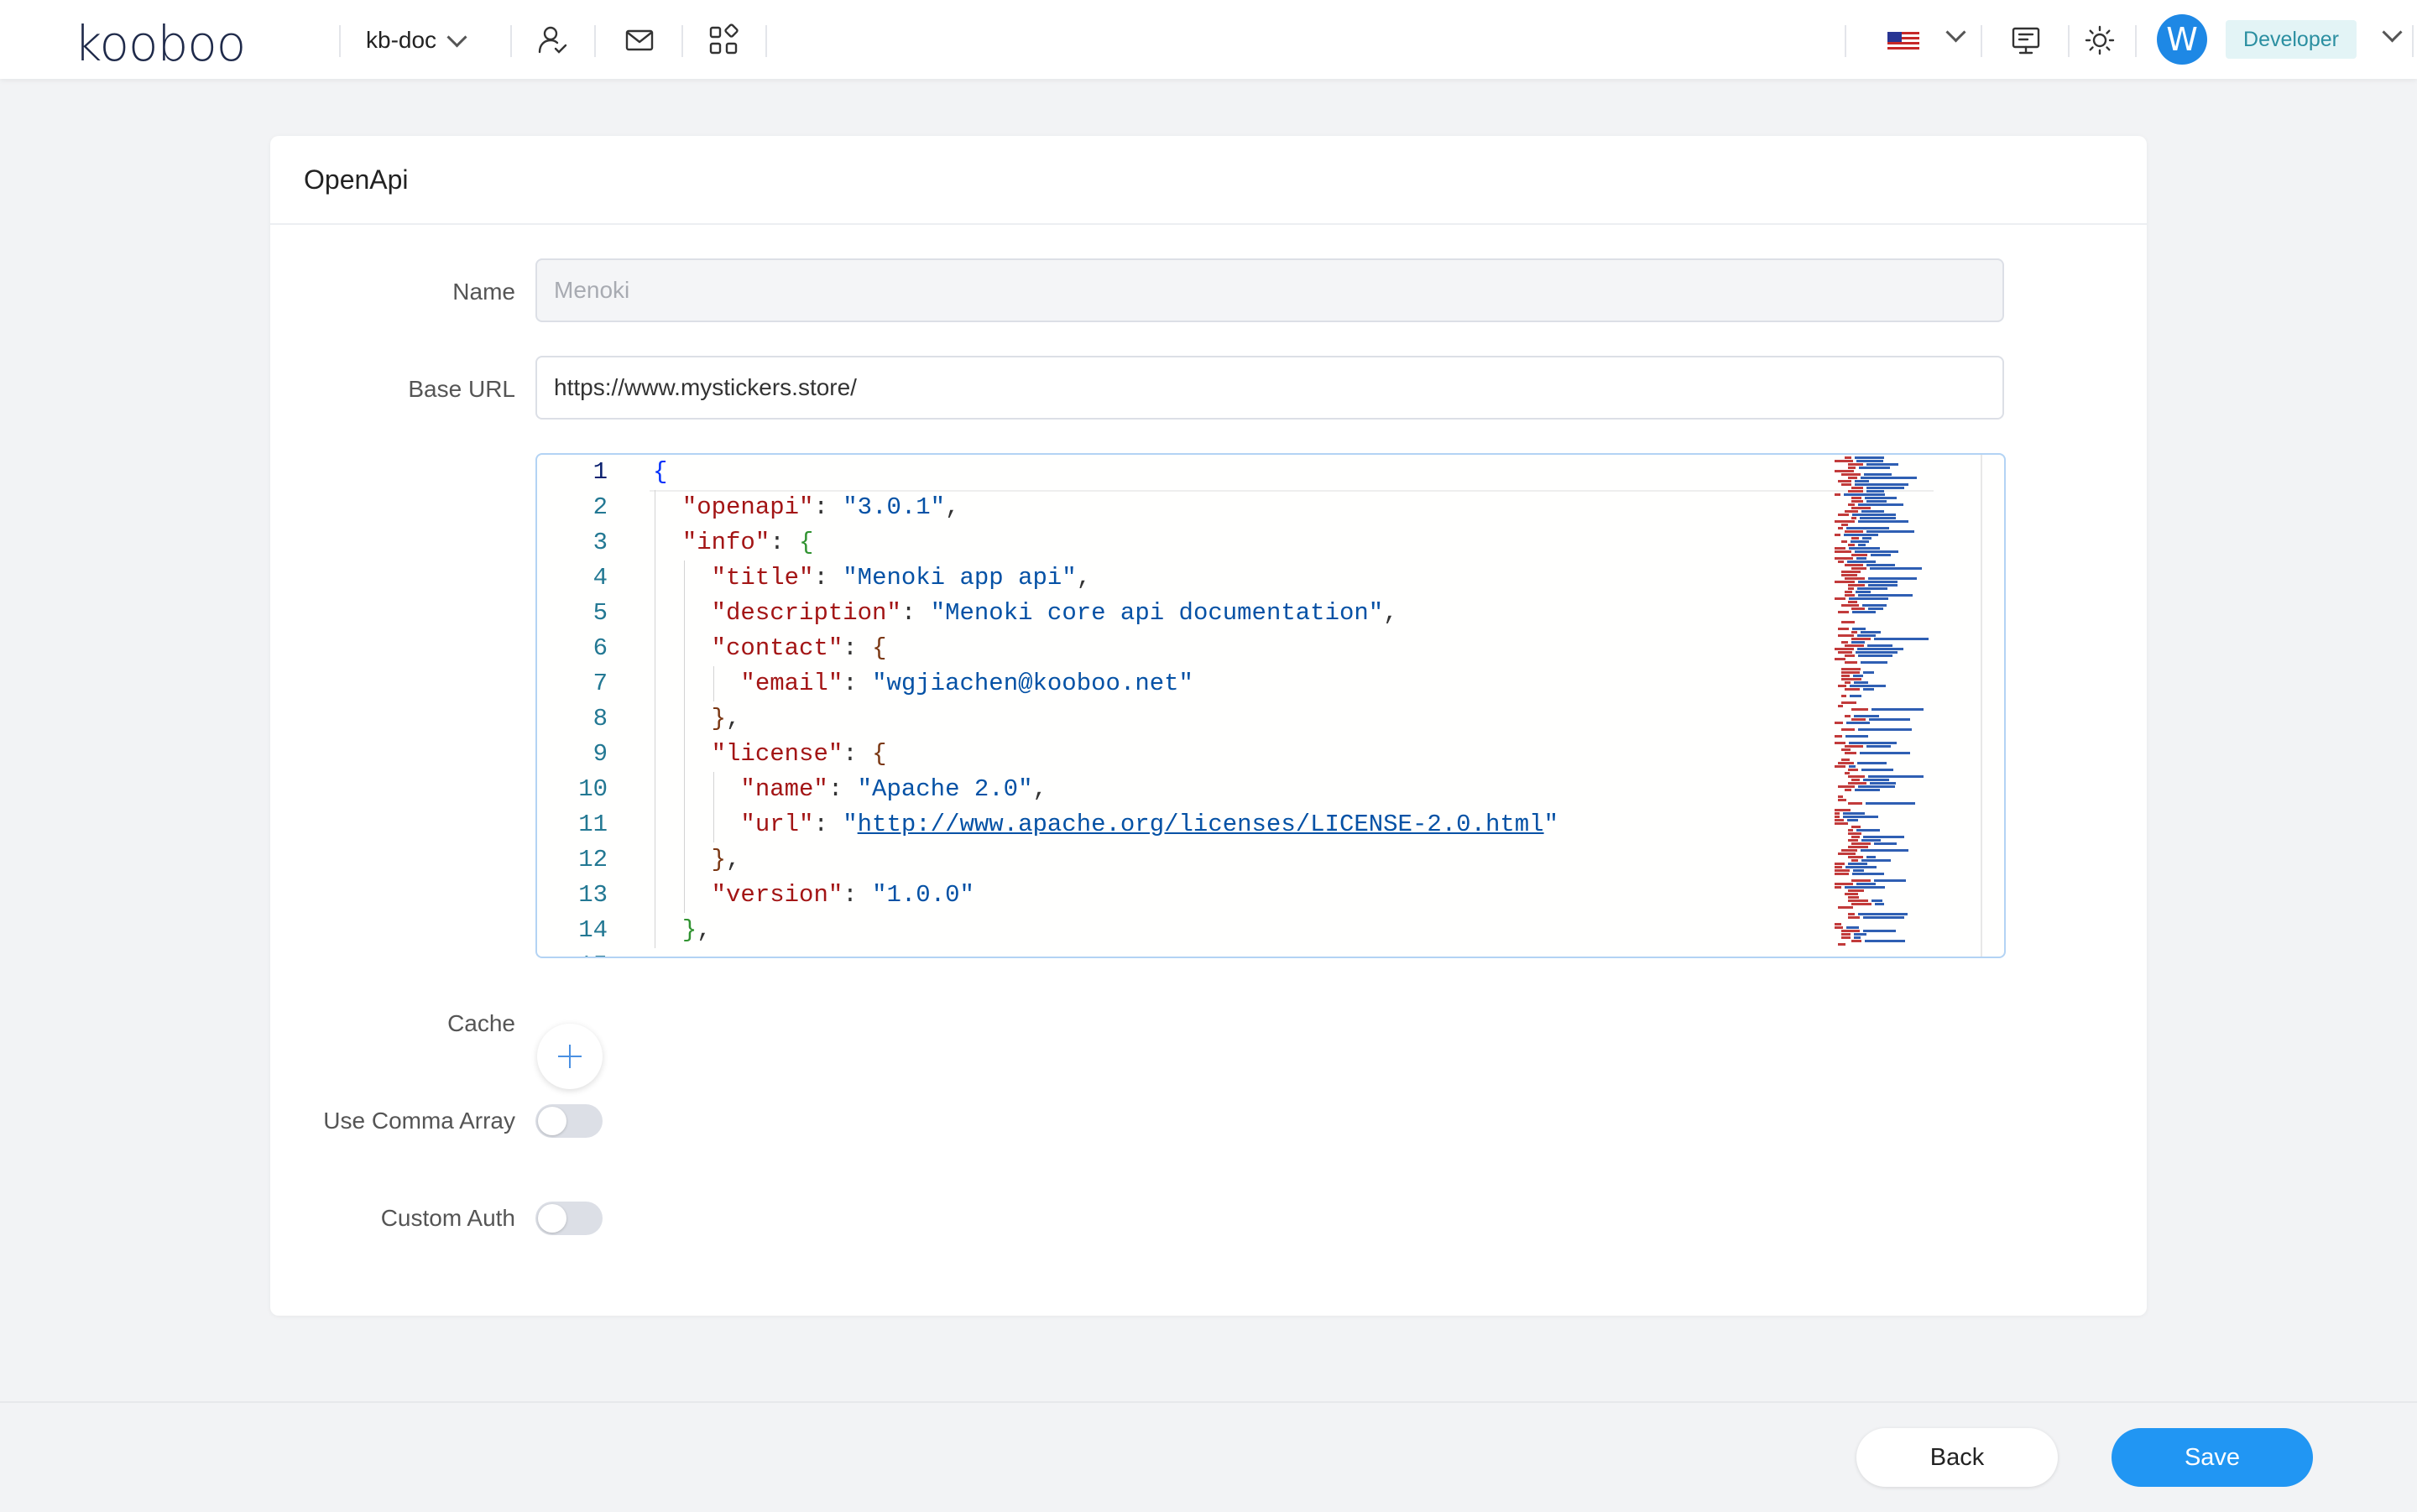 The width and height of the screenshot is (2417, 1512). Describe the element at coordinates (2291, 39) in the screenshot. I see `role-badge: Developer` at that location.